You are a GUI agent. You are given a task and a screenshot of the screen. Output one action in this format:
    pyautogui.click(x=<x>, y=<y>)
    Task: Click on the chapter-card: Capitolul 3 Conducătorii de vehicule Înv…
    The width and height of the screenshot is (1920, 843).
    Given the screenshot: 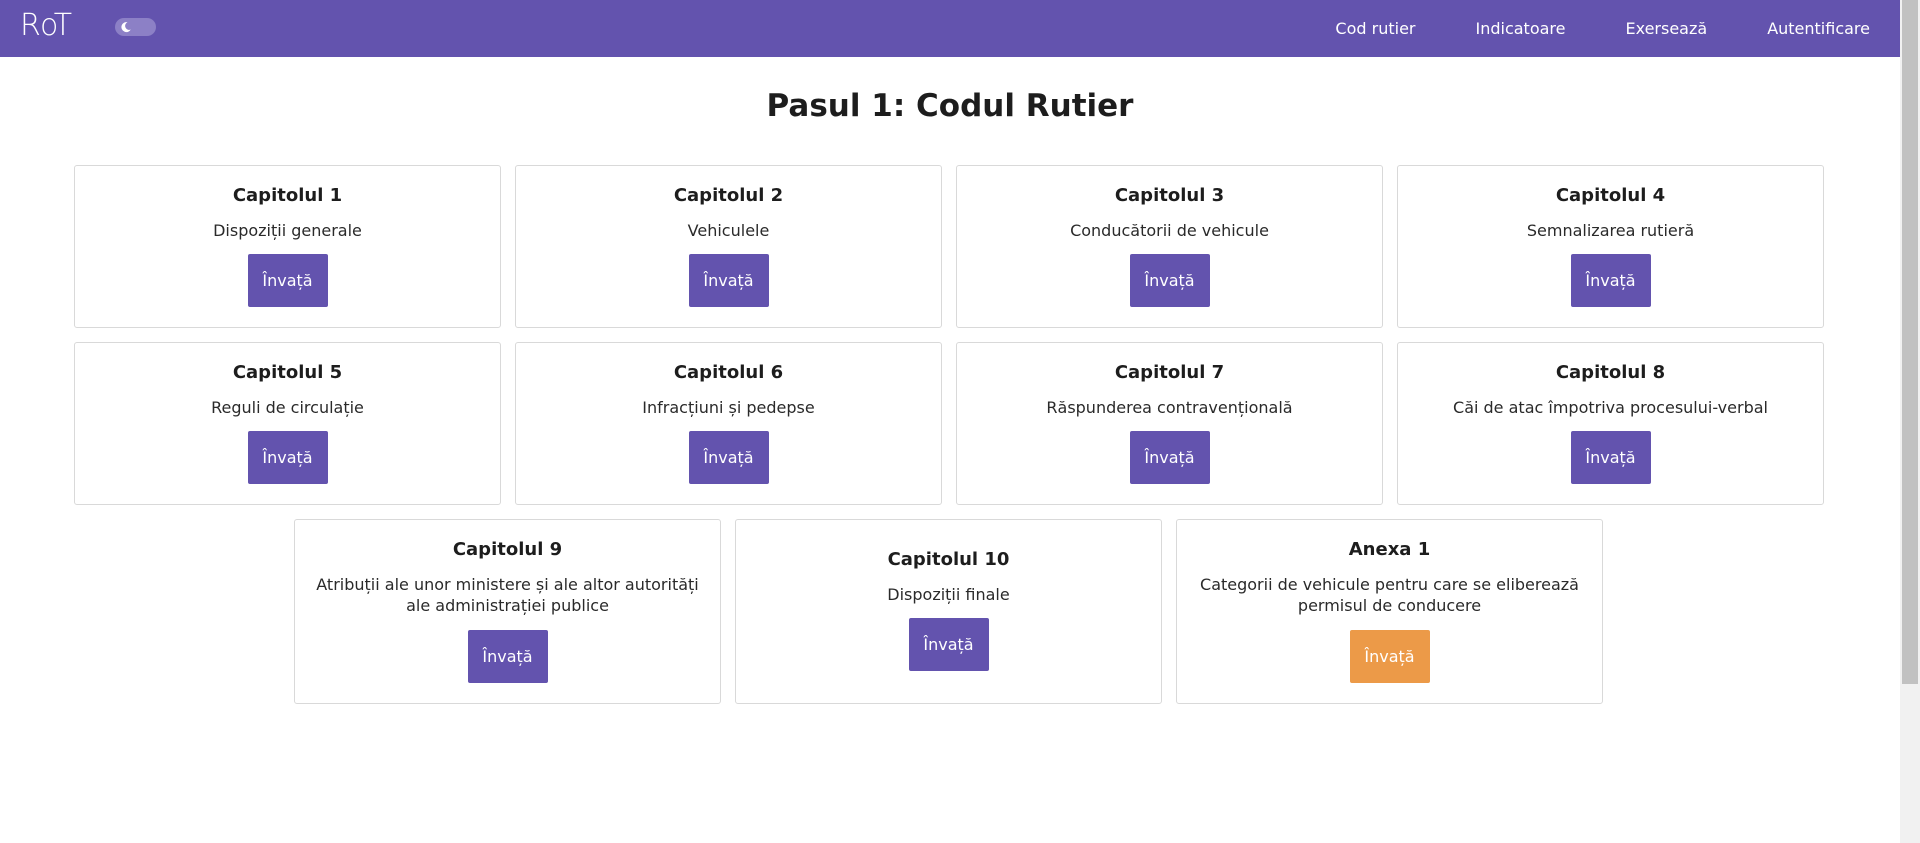 What is the action you would take?
    pyautogui.click(x=1169, y=246)
    